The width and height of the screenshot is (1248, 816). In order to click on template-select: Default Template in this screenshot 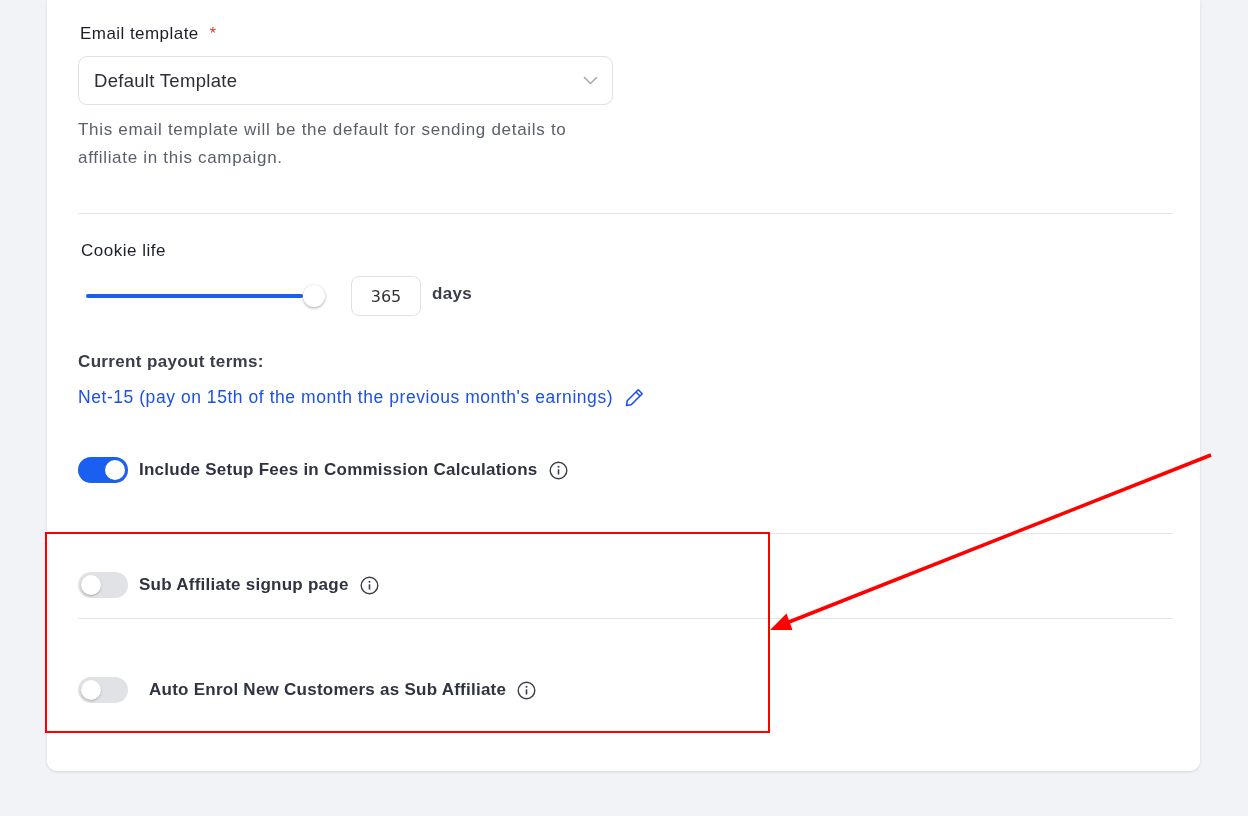, I will do `click(345, 80)`.